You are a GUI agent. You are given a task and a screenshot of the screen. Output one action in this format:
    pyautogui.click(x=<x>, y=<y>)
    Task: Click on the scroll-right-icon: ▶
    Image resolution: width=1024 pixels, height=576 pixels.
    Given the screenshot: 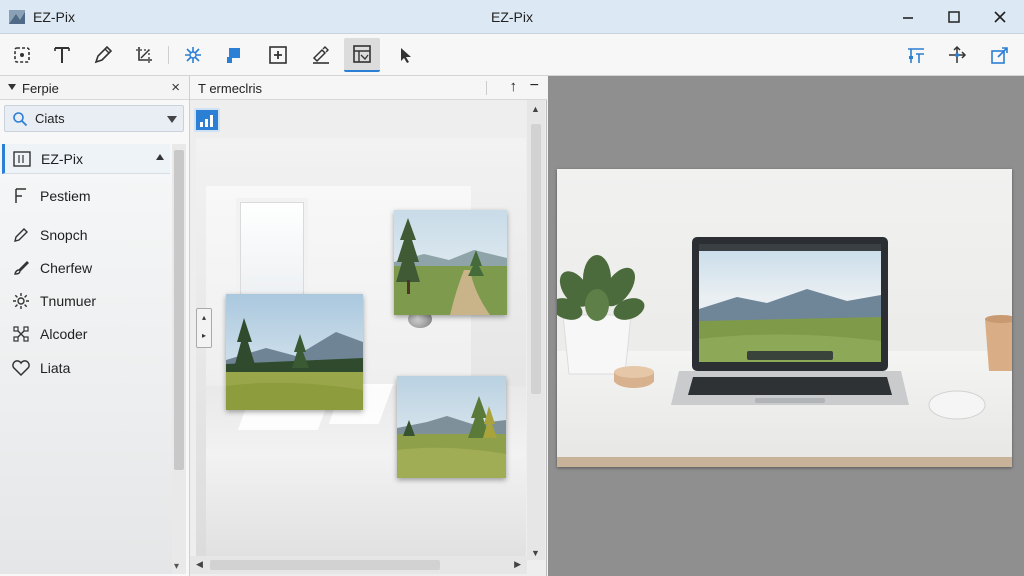 What is the action you would take?
    pyautogui.click(x=517, y=564)
    